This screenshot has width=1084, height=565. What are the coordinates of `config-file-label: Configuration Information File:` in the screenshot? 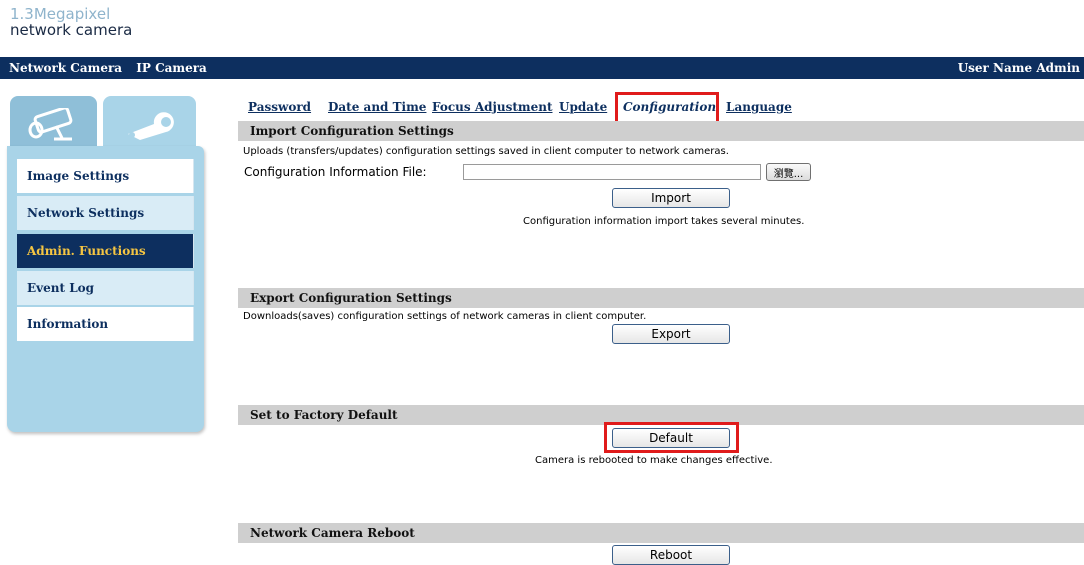 It's located at (335, 172).